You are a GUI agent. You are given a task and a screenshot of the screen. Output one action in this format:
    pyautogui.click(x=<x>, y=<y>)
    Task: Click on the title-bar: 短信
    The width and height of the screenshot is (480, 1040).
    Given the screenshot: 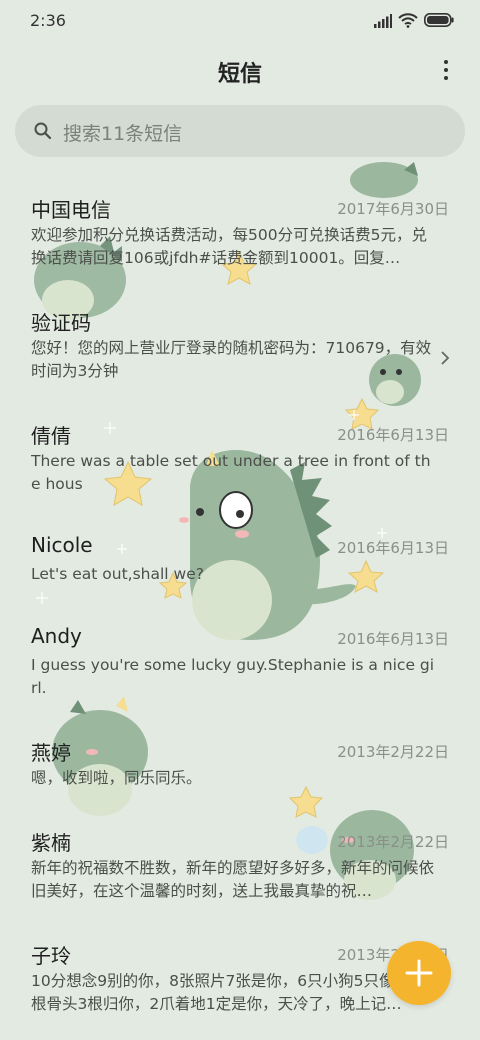 What is the action you would take?
    pyautogui.click(x=240, y=70)
    